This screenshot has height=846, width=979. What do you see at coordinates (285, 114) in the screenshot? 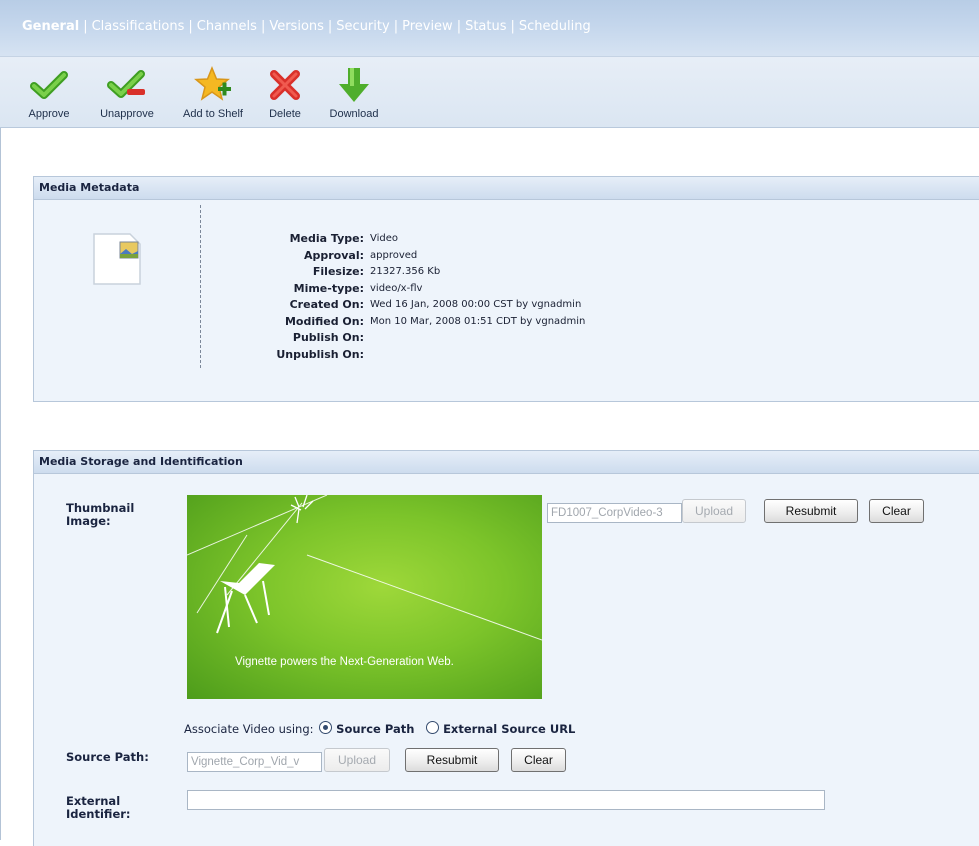
I see `delete-label: Delete` at bounding box center [285, 114].